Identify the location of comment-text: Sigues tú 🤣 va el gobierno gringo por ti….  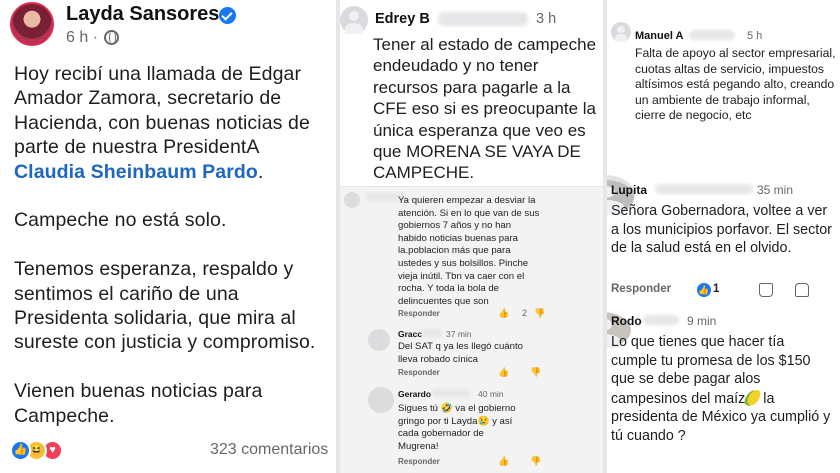
(457, 427).